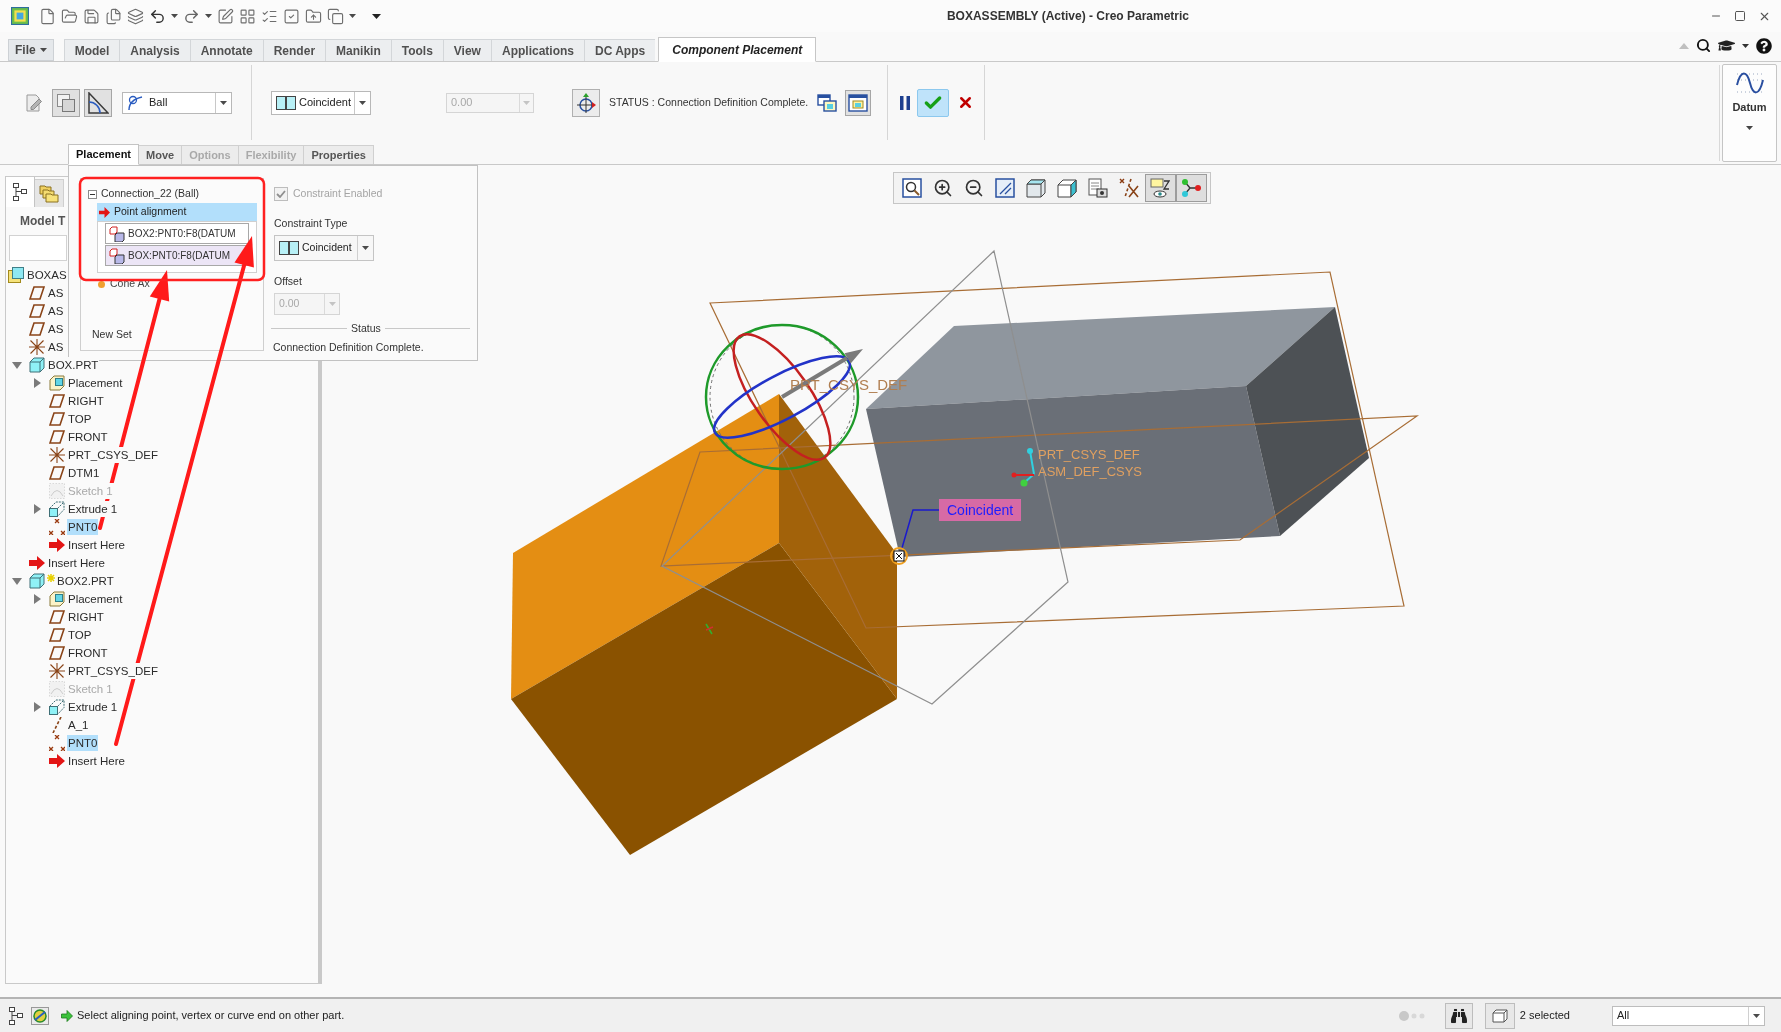 This screenshot has height=1032, width=1781. What do you see at coordinates (40, 1015) in the screenshot?
I see `globe-icon` at bounding box center [40, 1015].